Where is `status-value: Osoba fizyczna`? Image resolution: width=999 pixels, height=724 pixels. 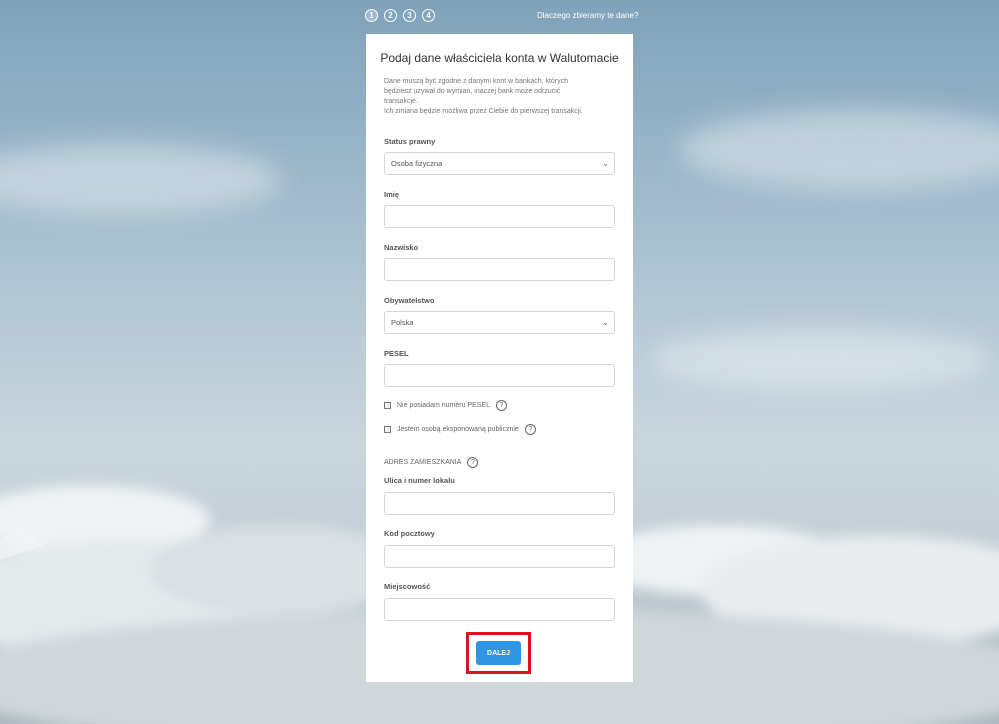 status-value: Osoba fizyczna is located at coordinates (417, 163).